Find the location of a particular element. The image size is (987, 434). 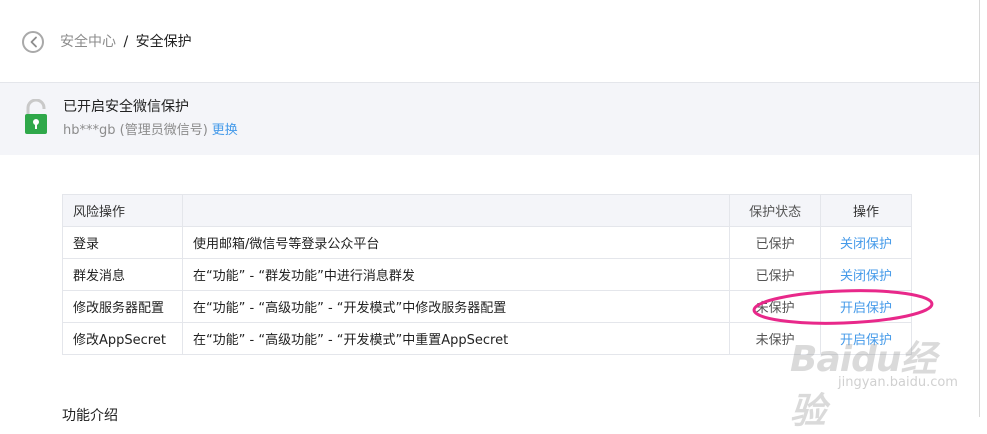

breadcrumb: 安全中心 / 安全保护 is located at coordinates (126, 42).